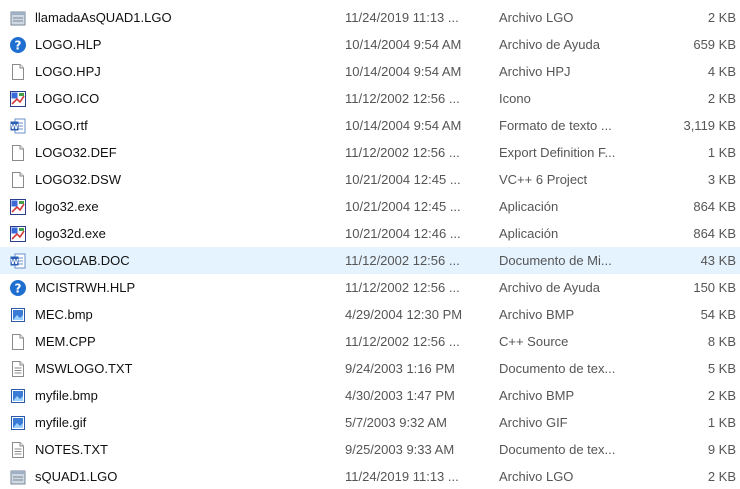 The height and width of the screenshot is (489, 740). What do you see at coordinates (400, 368) in the screenshot?
I see `file-date-modified: 9/24/2003 1:16 PM` at bounding box center [400, 368].